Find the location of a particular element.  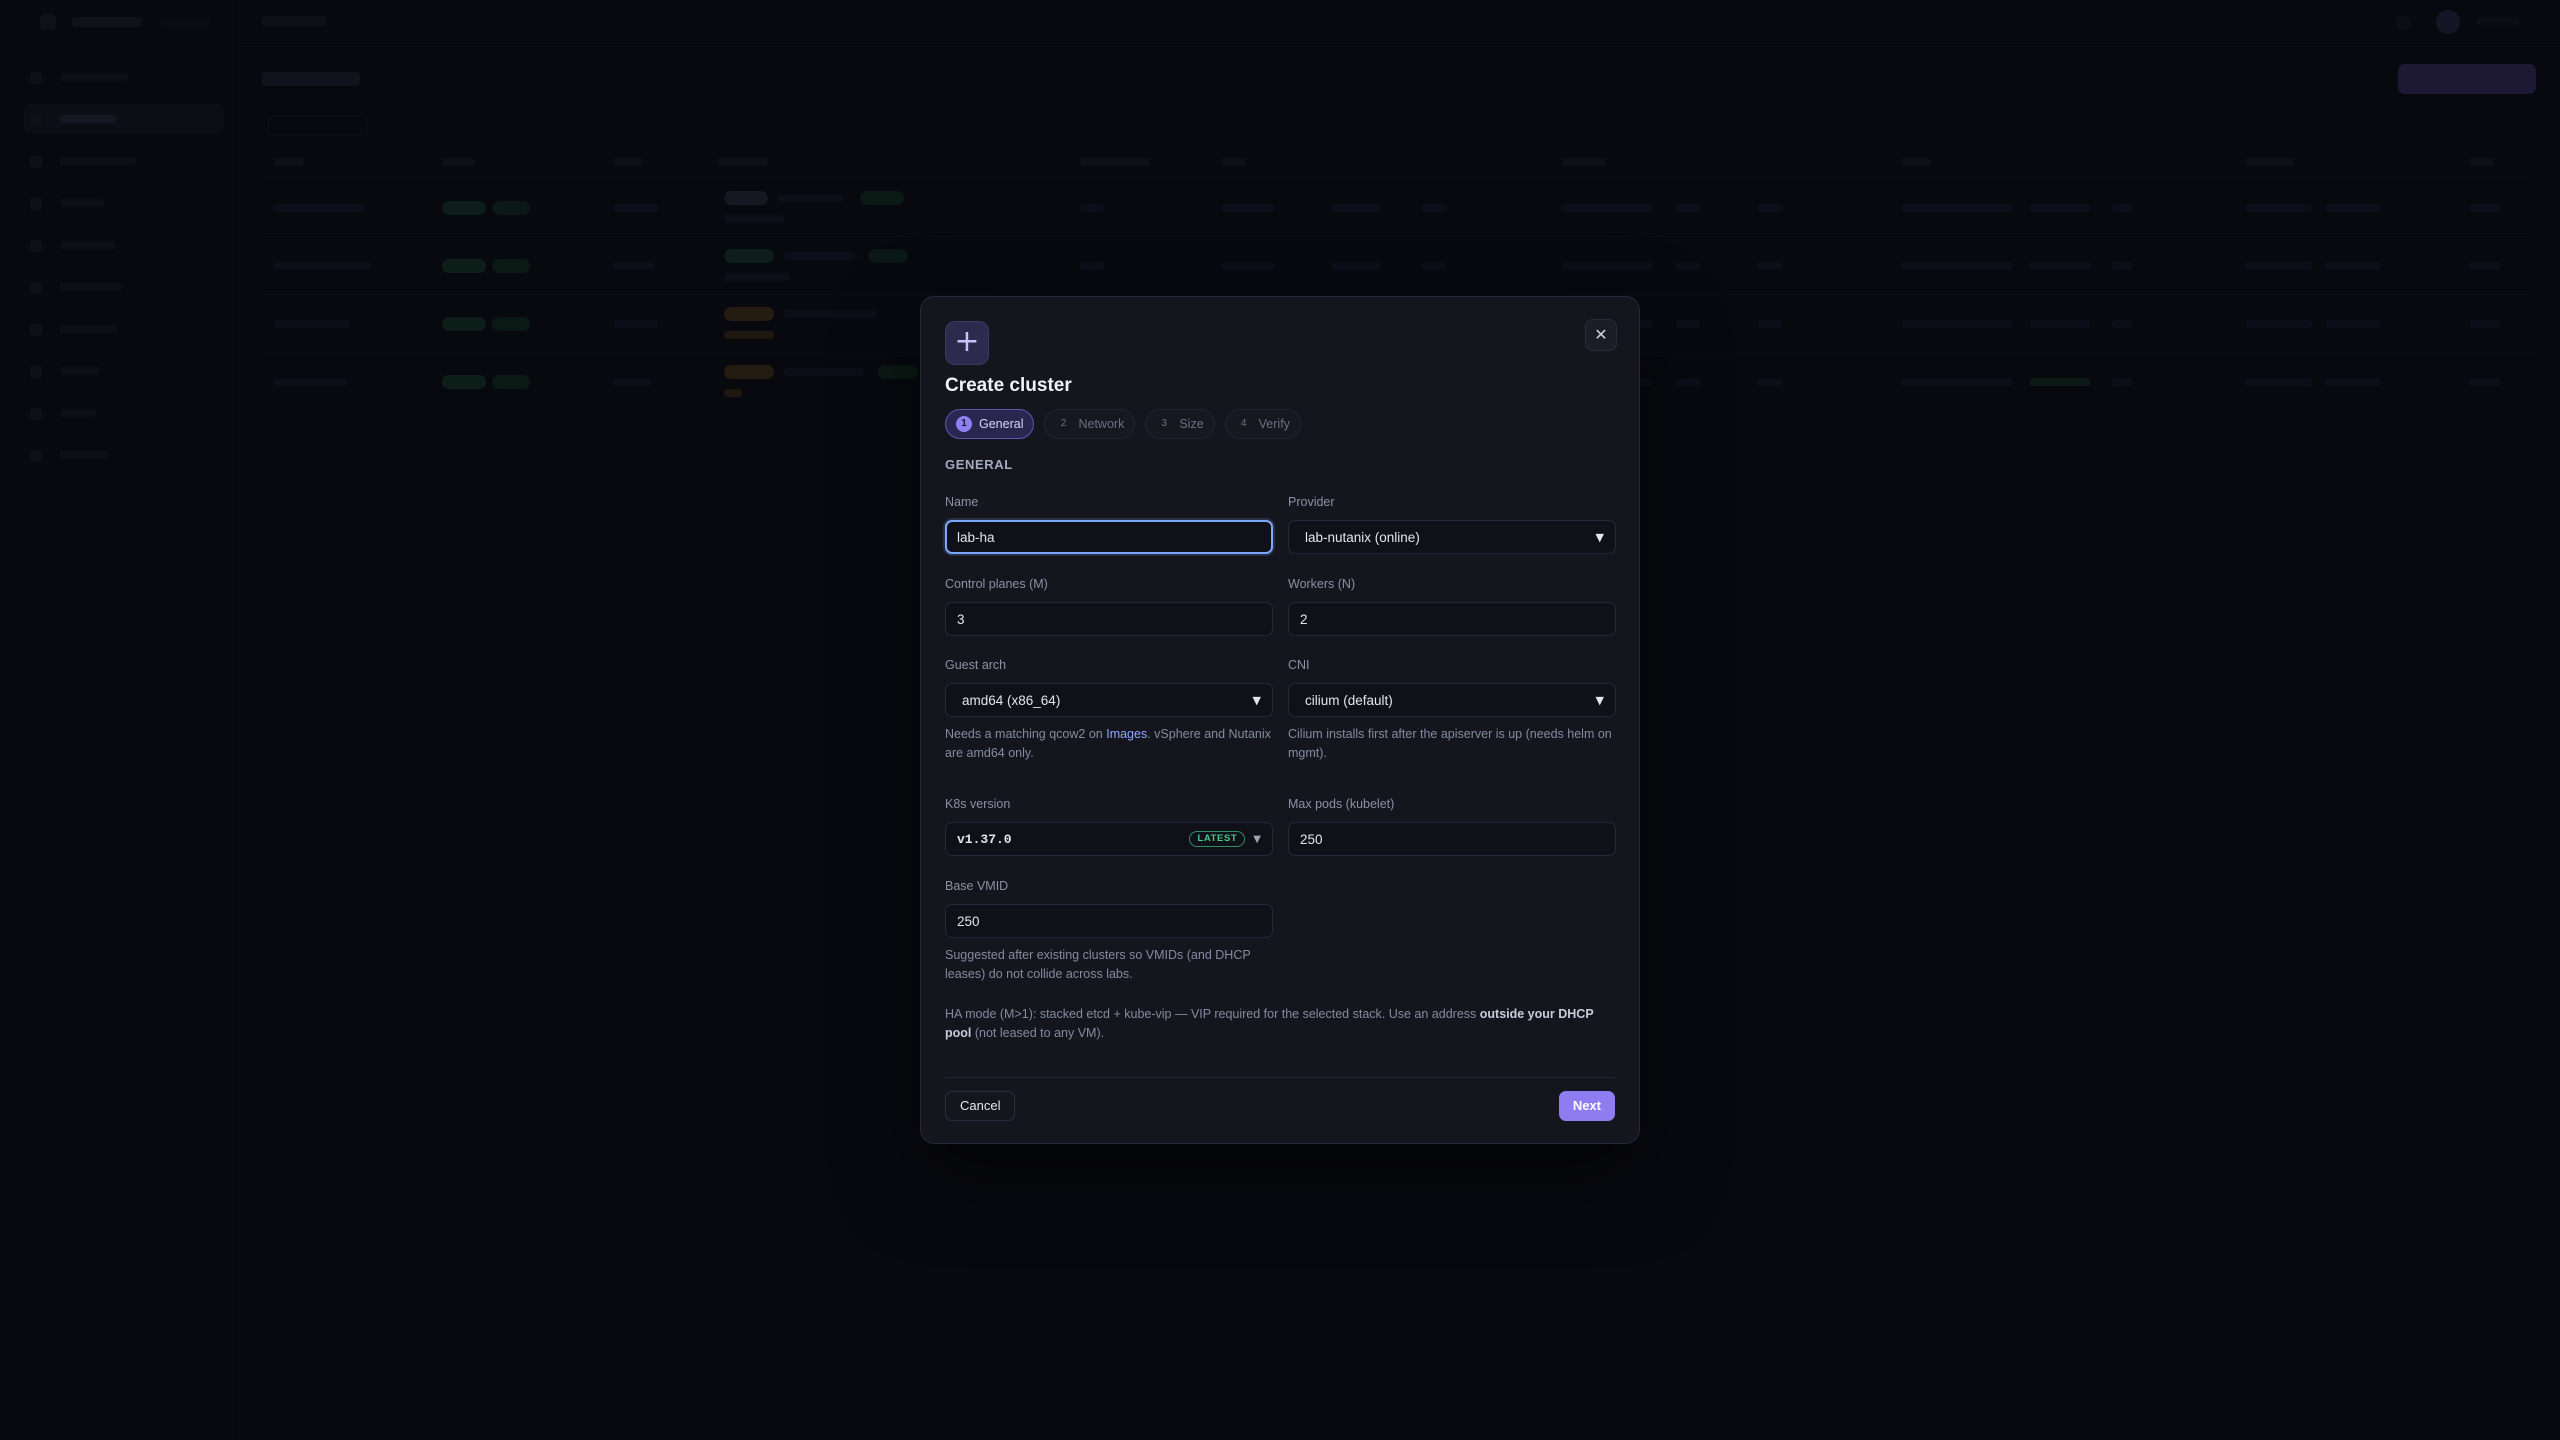

cni-value: cilium (default) is located at coordinates (1349, 700).